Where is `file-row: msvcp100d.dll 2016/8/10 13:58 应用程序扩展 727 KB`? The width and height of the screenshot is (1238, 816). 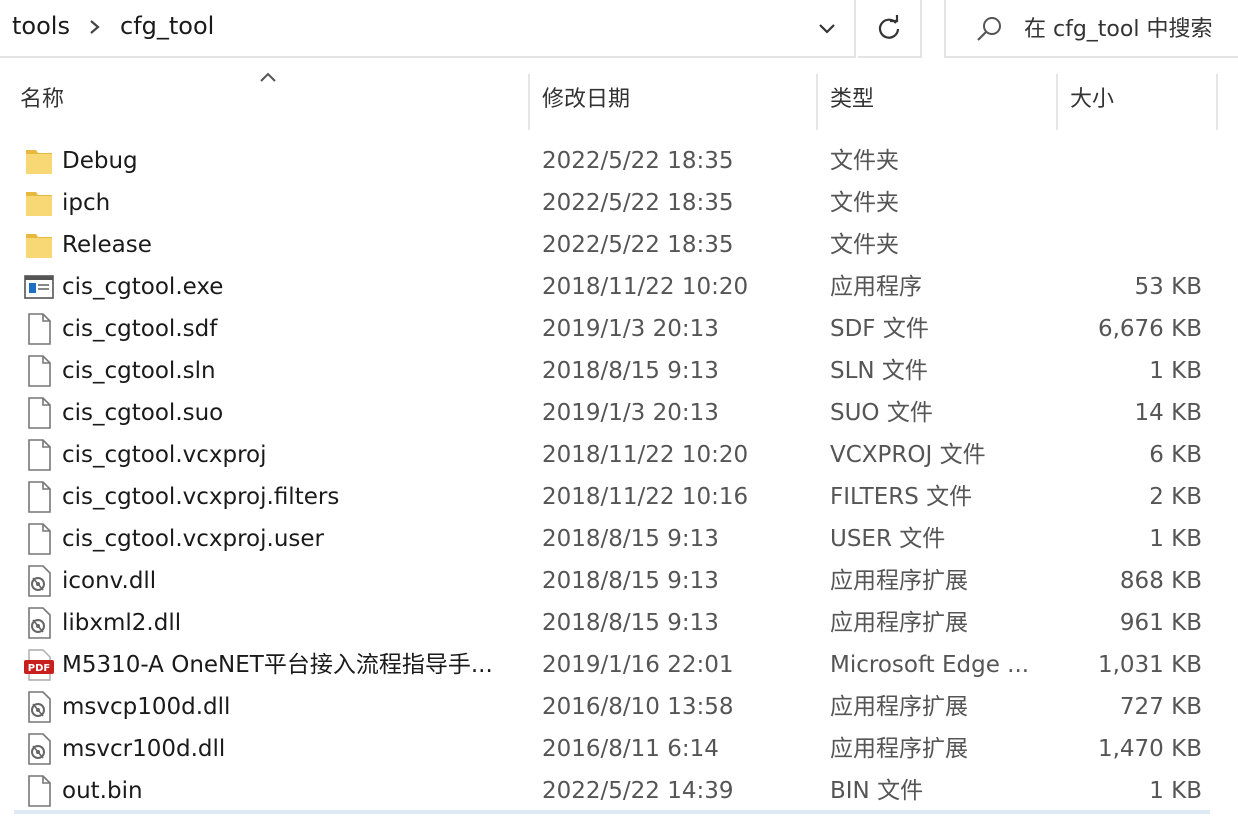 file-row: msvcp100d.dll 2016/8/10 13:58 应用程序扩展 727 KB is located at coordinates (619, 707).